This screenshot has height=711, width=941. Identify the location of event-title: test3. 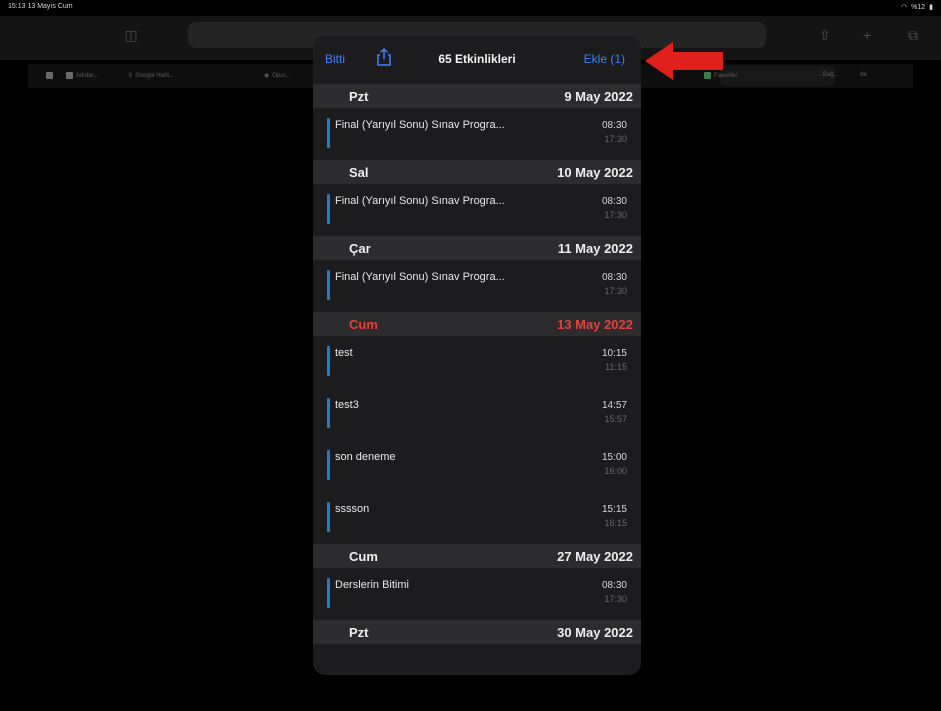
(347, 405).